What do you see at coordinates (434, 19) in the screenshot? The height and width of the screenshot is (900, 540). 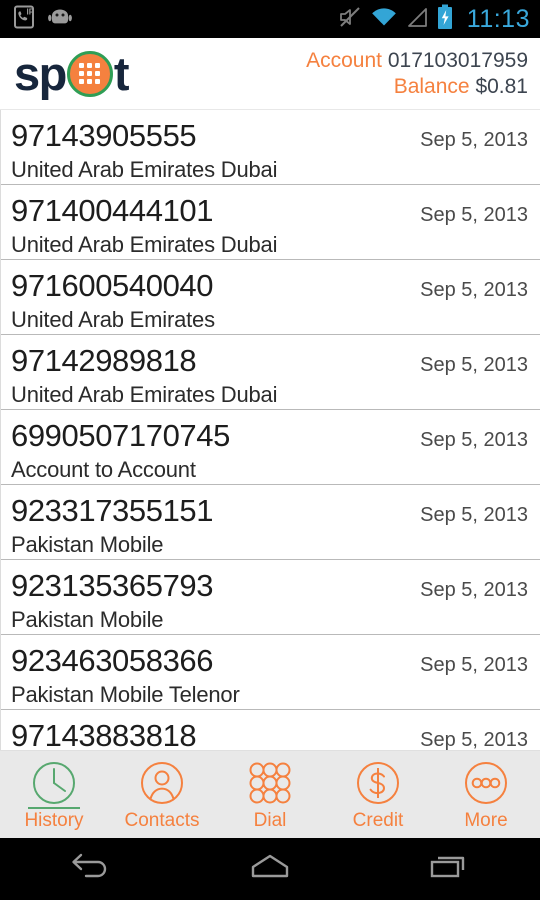 I see `status-bar-system-icons: 11:13` at bounding box center [434, 19].